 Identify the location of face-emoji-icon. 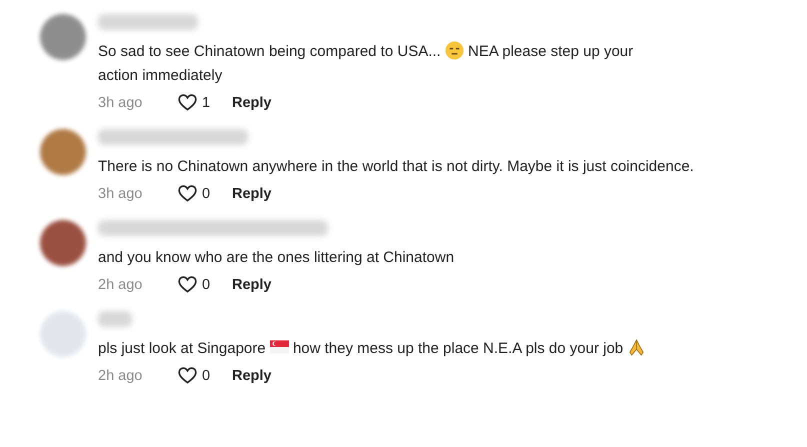
(454, 50).